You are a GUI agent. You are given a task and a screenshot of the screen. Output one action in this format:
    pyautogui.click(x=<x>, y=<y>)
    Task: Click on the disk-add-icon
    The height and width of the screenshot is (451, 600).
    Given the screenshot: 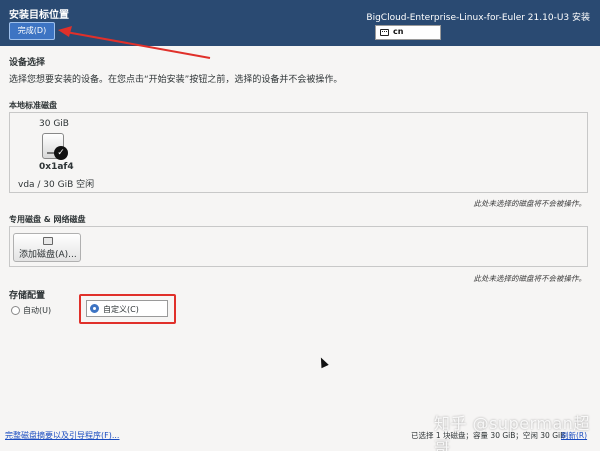 What is the action you would take?
    pyautogui.click(x=48, y=241)
    